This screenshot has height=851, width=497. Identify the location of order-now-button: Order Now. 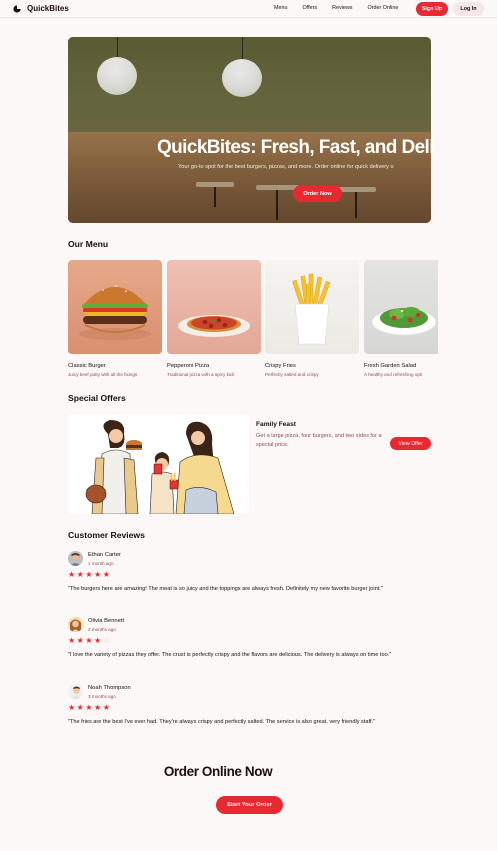
(317, 193).